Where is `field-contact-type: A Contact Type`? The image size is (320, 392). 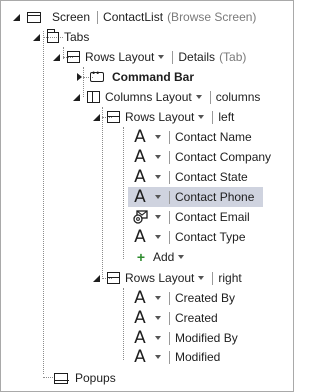 field-contact-type: A Contact Type is located at coordinates (189, 237).